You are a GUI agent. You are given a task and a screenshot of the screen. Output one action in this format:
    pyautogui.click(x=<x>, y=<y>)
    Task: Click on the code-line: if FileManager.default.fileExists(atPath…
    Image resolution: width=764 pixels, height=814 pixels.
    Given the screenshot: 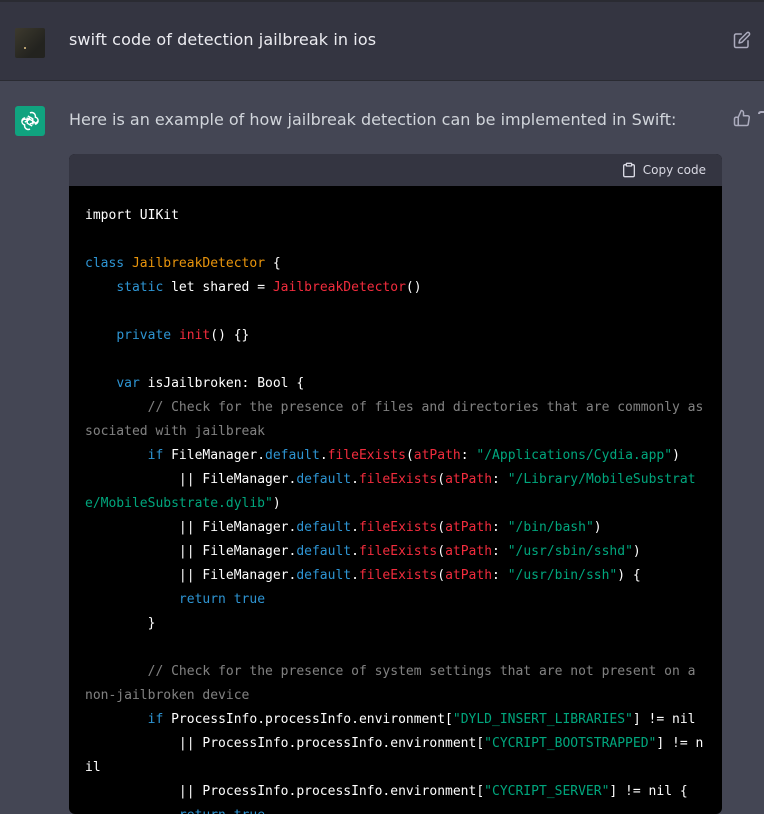 What is the action you would take?
    pyautogui.click(x=395, y=456)
    